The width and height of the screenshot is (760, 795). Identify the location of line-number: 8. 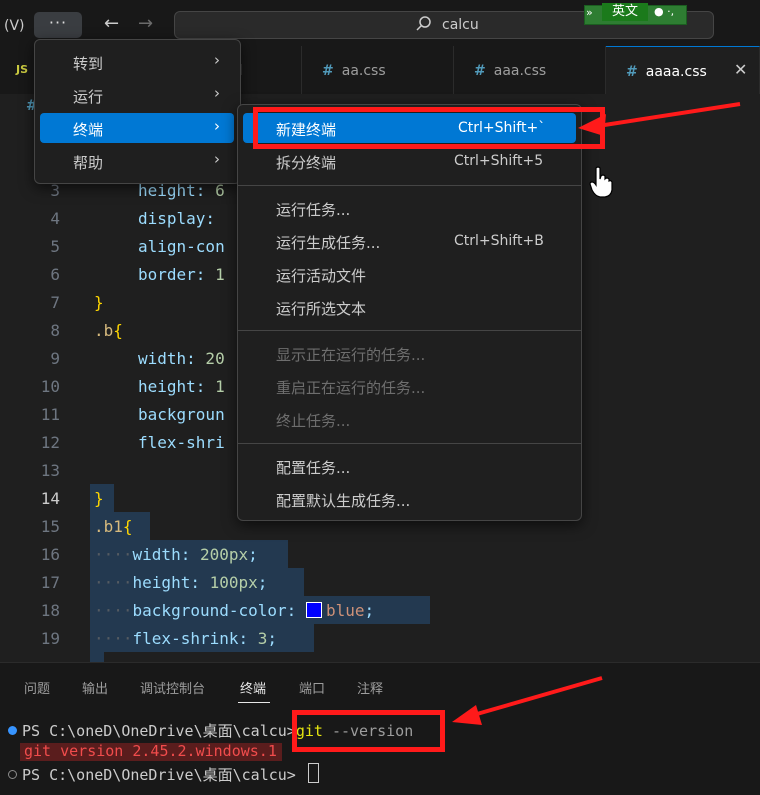
(55, 330).